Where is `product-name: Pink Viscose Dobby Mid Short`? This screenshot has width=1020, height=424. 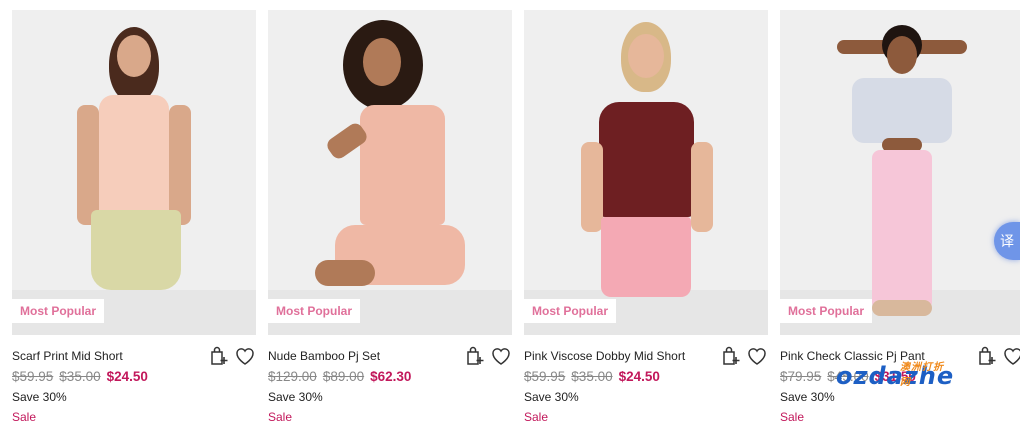 product-name: Pink Viscose Dobby Mid Short is located at coordinates (604, 356).